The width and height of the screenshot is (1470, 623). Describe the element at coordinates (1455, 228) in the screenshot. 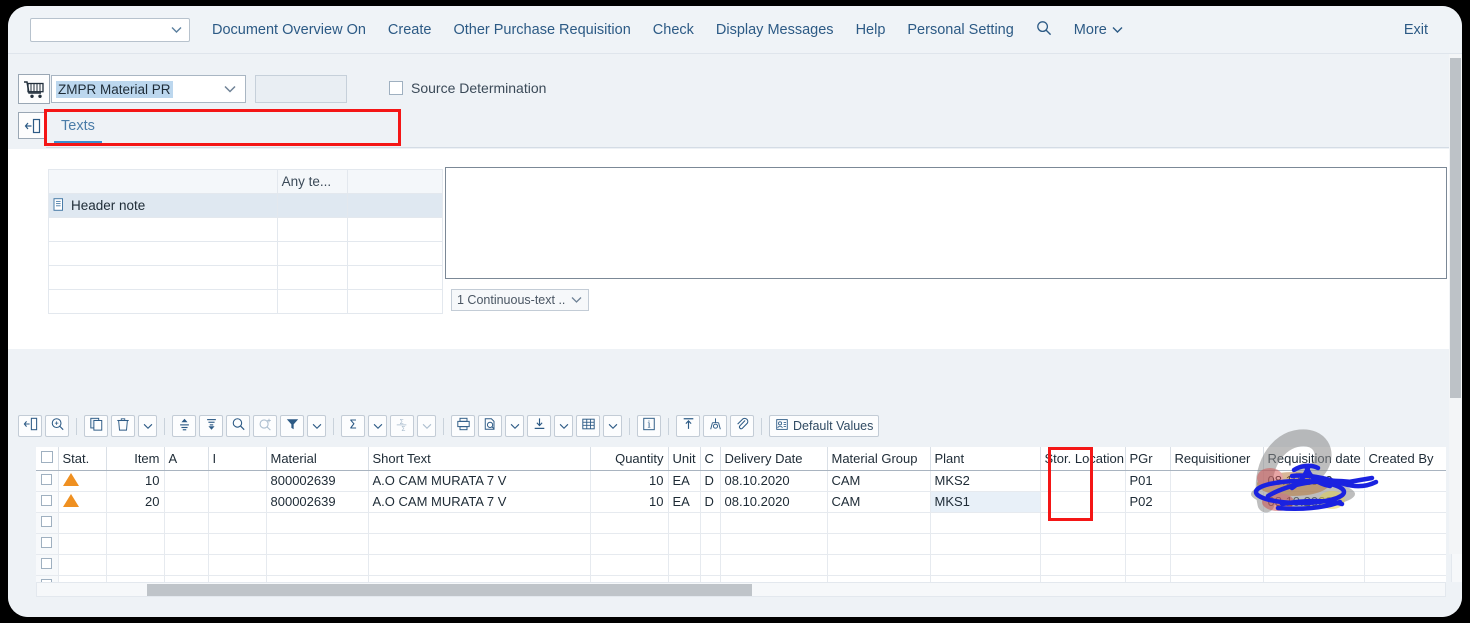

I see `main-vertical-scrollbar-thumb` at that location.